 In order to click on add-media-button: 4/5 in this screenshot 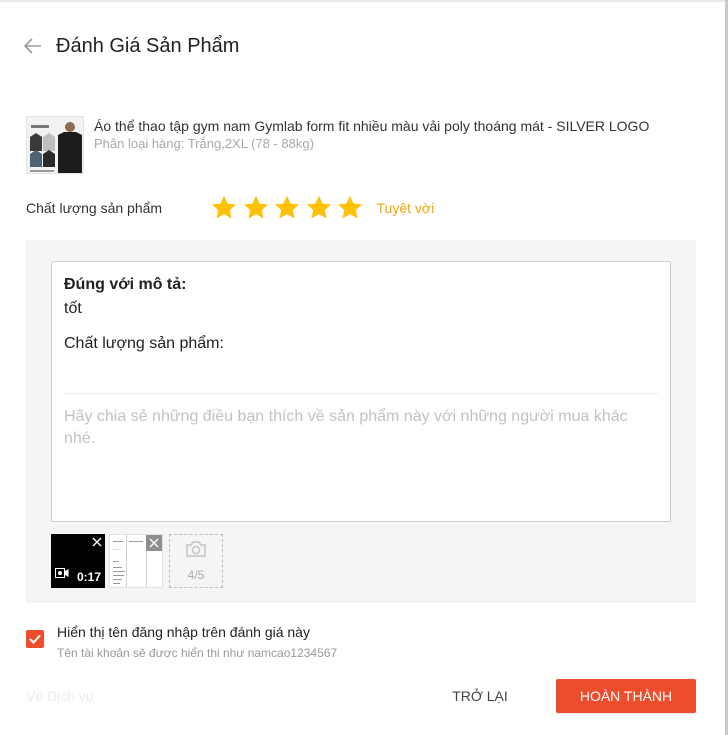, I will do `click(196, 561)`.